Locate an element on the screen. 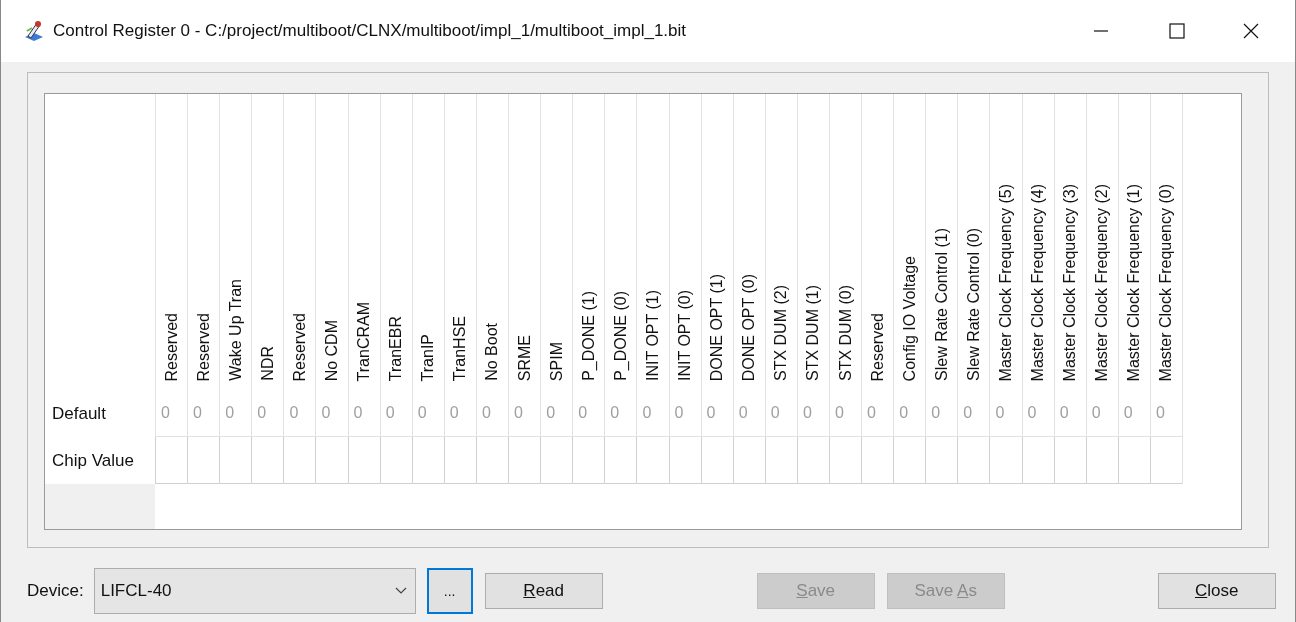 Image resolution: width=1296 pixels, height=622 pixels. device-select: LIFCL-40 is located at coordinates (254, 591).